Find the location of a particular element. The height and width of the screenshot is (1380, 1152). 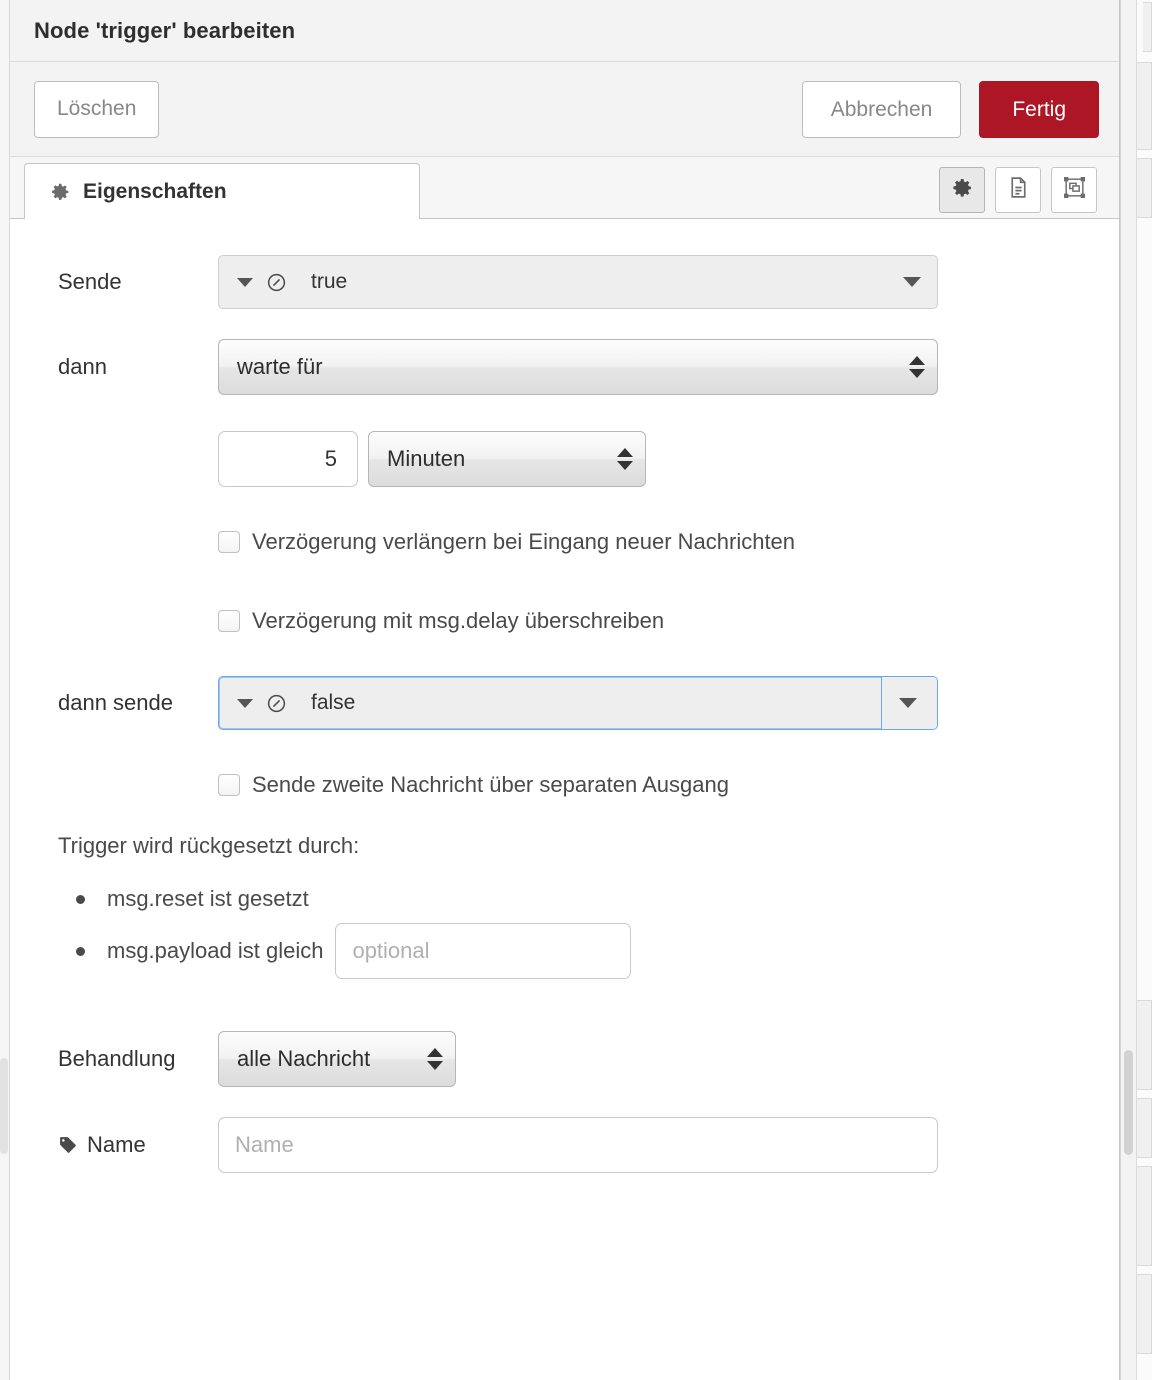

tag-icon is located at coordinates (68, 1145).